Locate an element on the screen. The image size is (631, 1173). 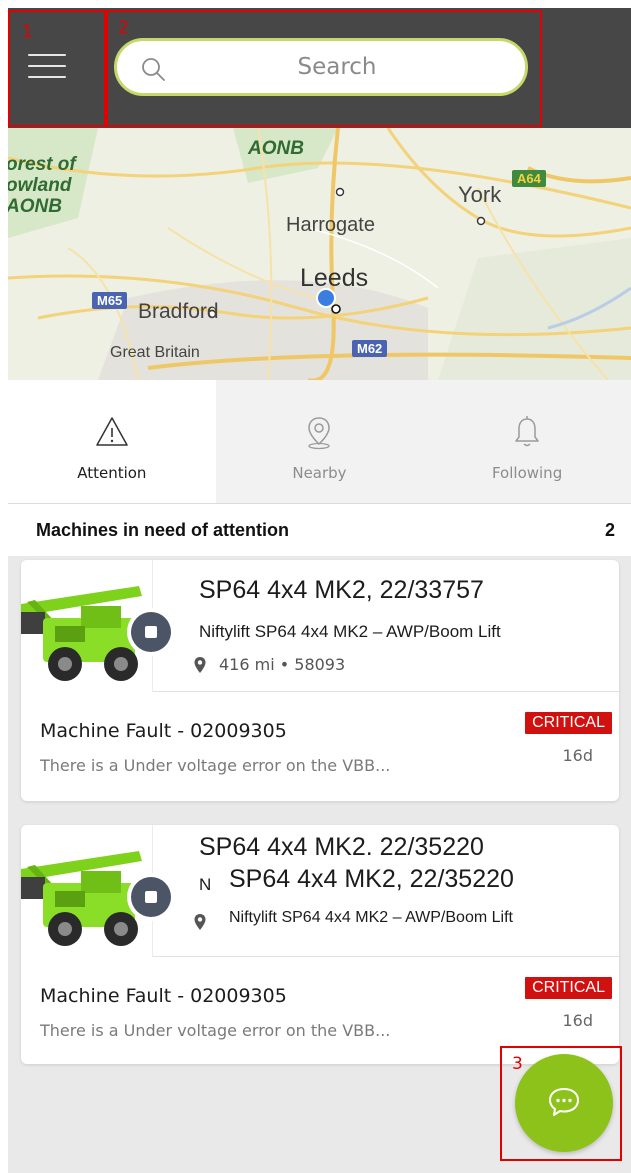
tab-nearby: Nearby is located at coordinates (319, 441).